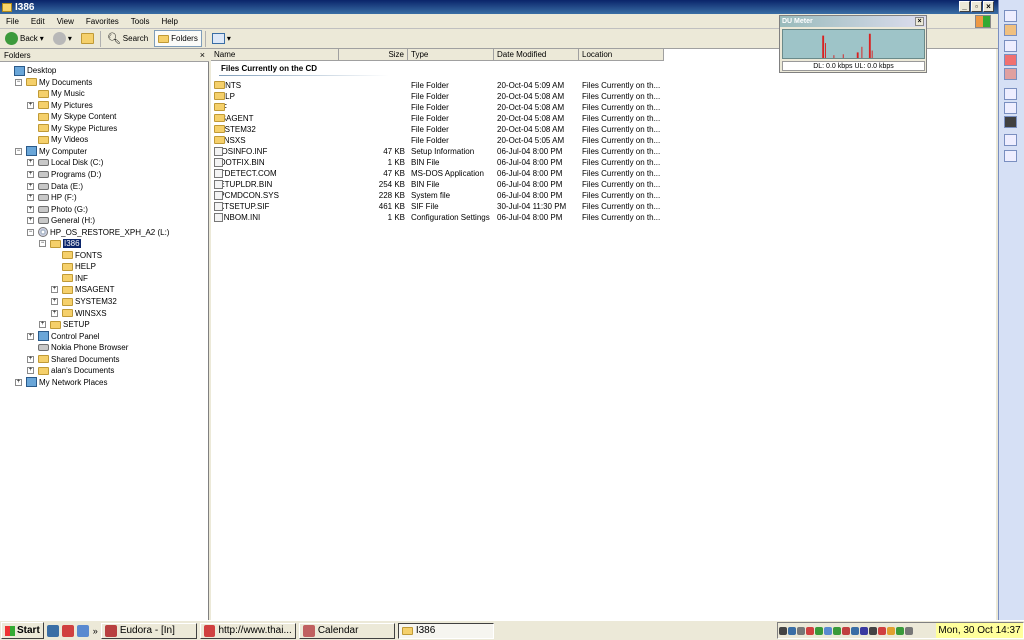 Image resolution: width=1024 pixels, height=640 pixels. What do you see at coordinates (499, 7) in the screenshot?
I see `window-titlebar: I386 _ ▫ ×` at bounding box center [499, 7].